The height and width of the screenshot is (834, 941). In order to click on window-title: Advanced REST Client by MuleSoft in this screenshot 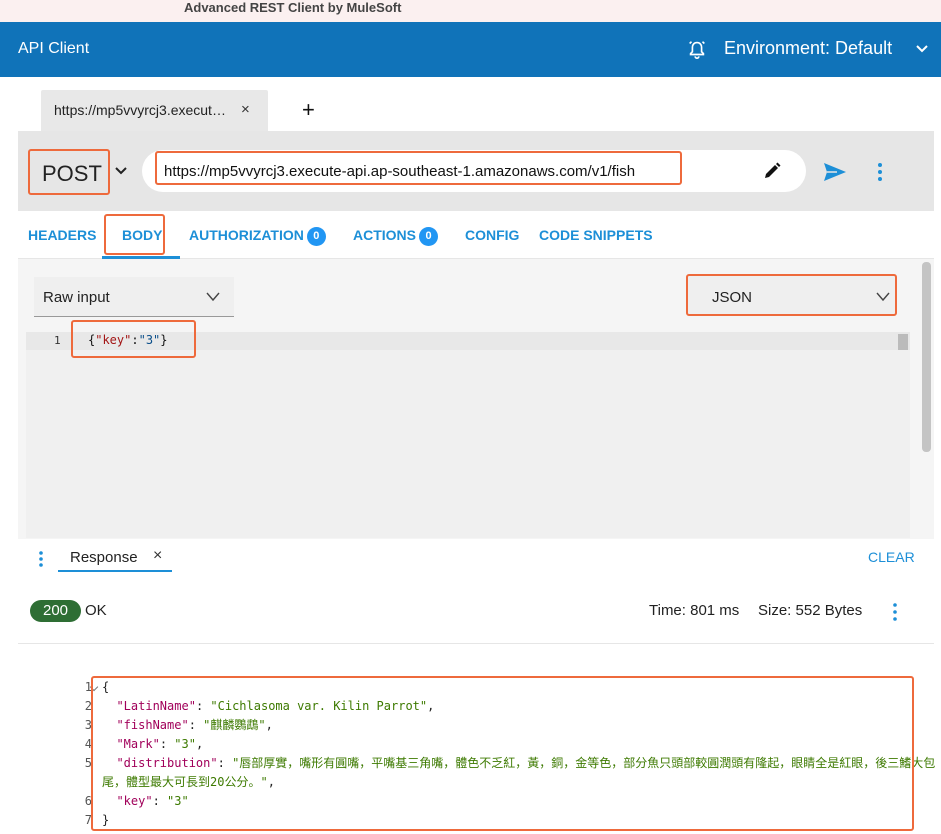, I will do `click(293, 7)`.